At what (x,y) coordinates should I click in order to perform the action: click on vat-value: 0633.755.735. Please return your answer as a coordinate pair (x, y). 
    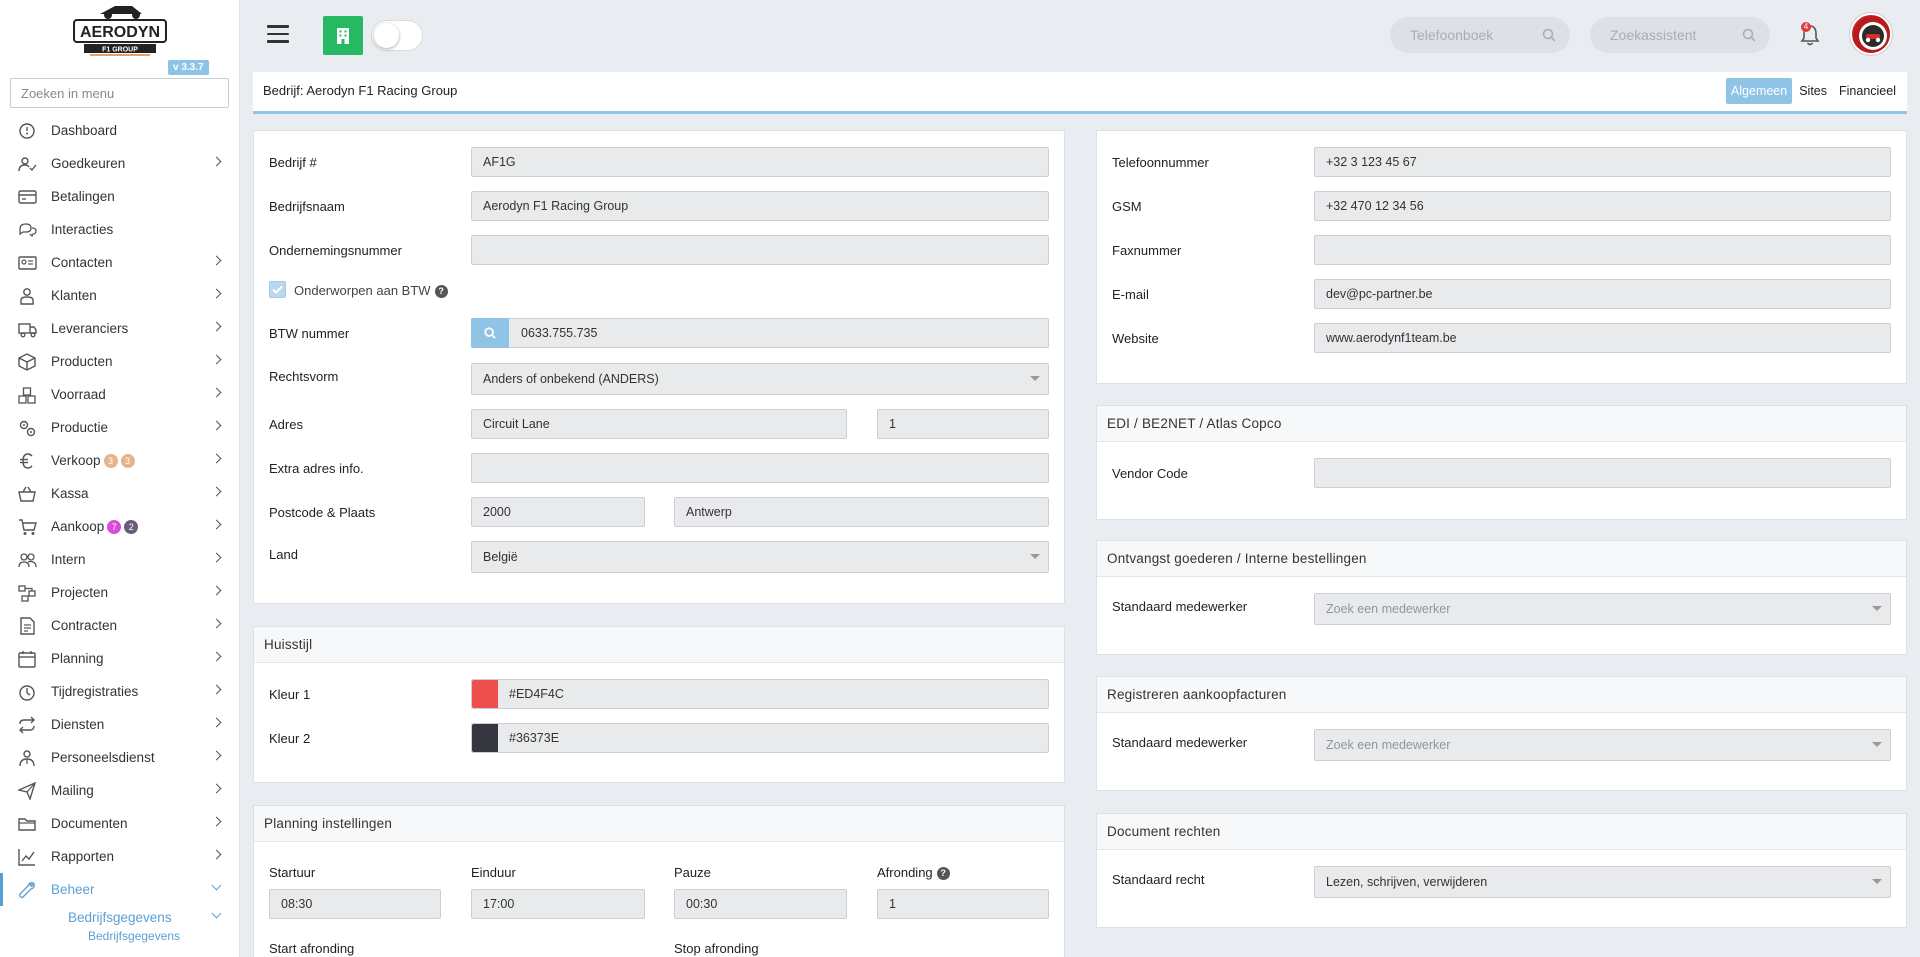
    Looking at the image, I should click on (559, 333).